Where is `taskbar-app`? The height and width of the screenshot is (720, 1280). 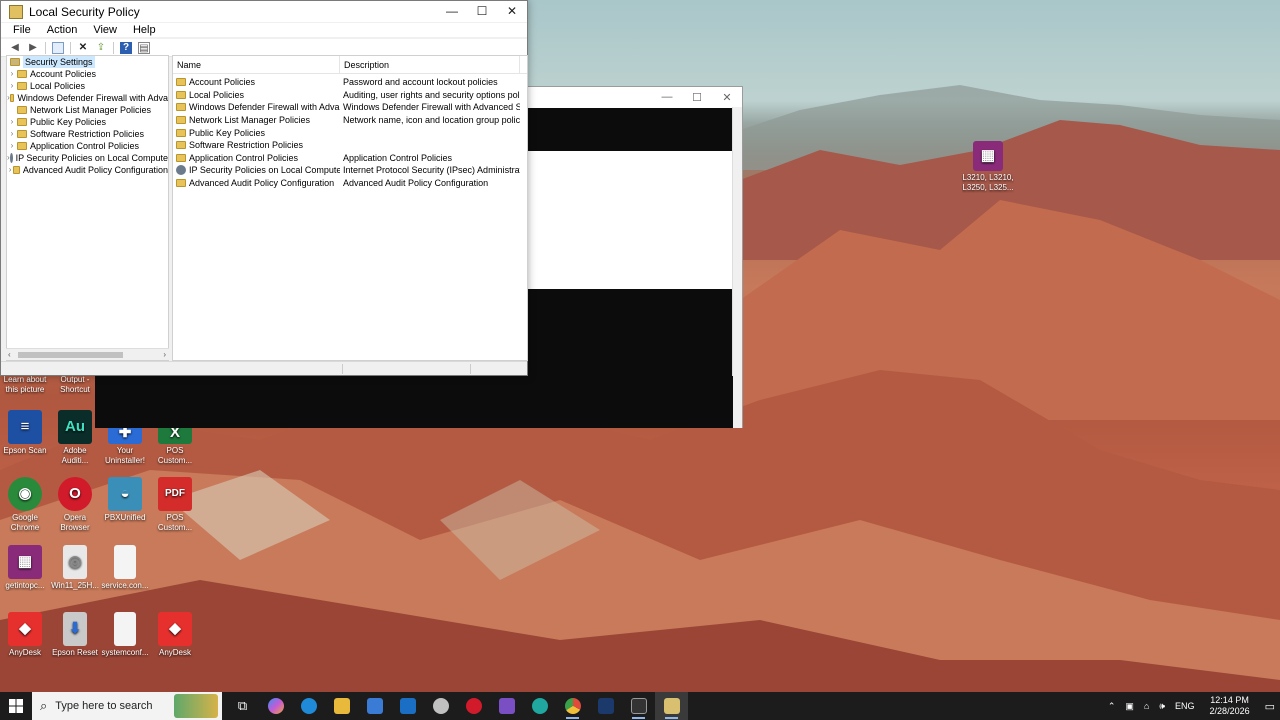
taskbar-app is located at coordinates (440, 706).